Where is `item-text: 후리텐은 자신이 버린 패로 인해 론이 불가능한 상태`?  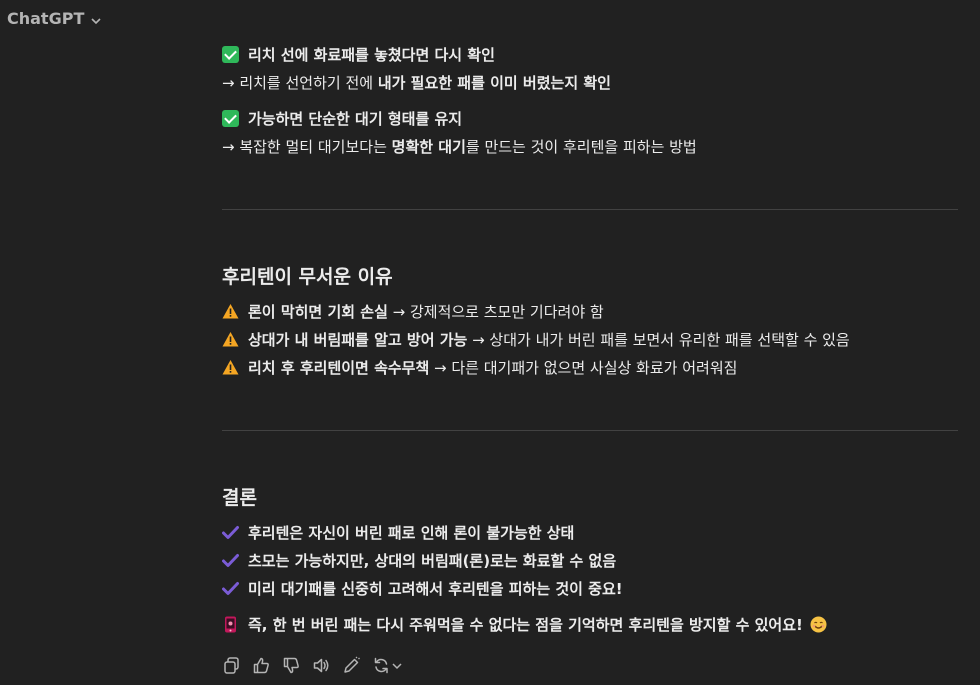 item-text: 후리텐은 자신이 버린 패로 인해 론이 불가능한 상태 is located at coordinates (411, 533).